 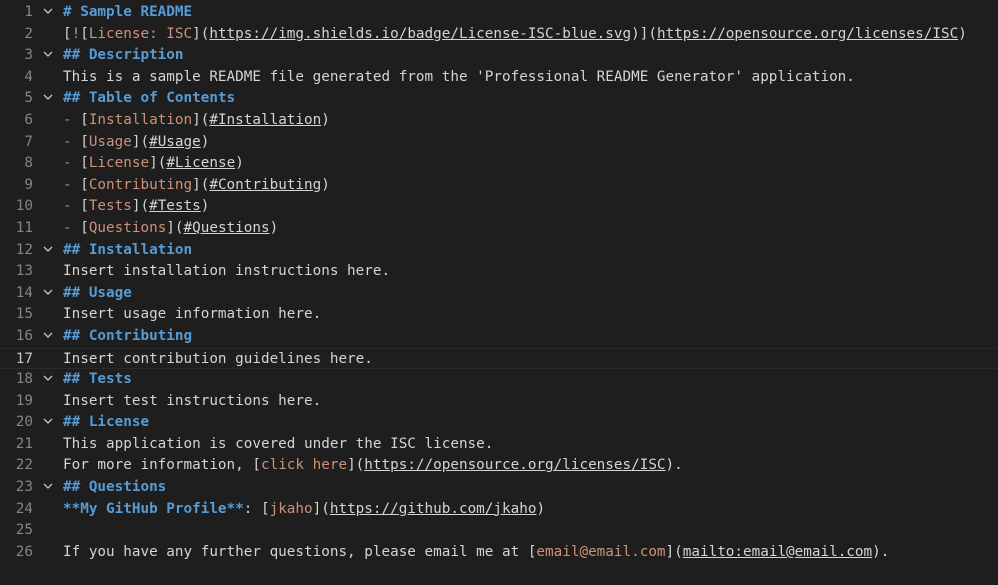 What do you see at coordinates (265, 185) in the screenshot?
I see `token-url: #Contributing` at bounding box center [265, 185].